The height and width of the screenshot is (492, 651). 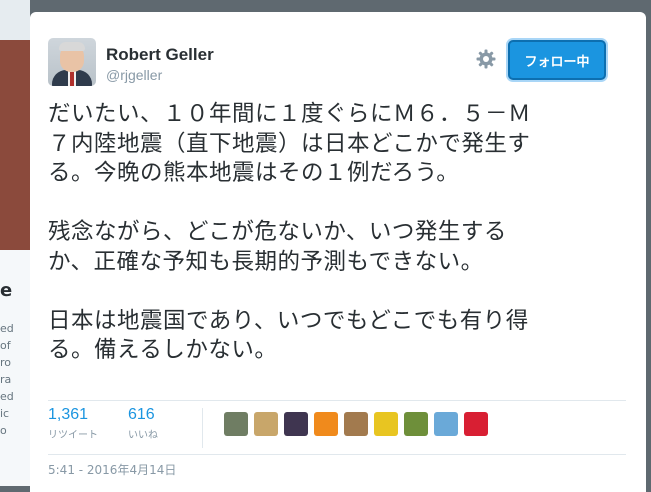 What do you see at coordinates (15, 145) in the screenshot?
I see `backdrop-image` at bounding box center [15, 145].